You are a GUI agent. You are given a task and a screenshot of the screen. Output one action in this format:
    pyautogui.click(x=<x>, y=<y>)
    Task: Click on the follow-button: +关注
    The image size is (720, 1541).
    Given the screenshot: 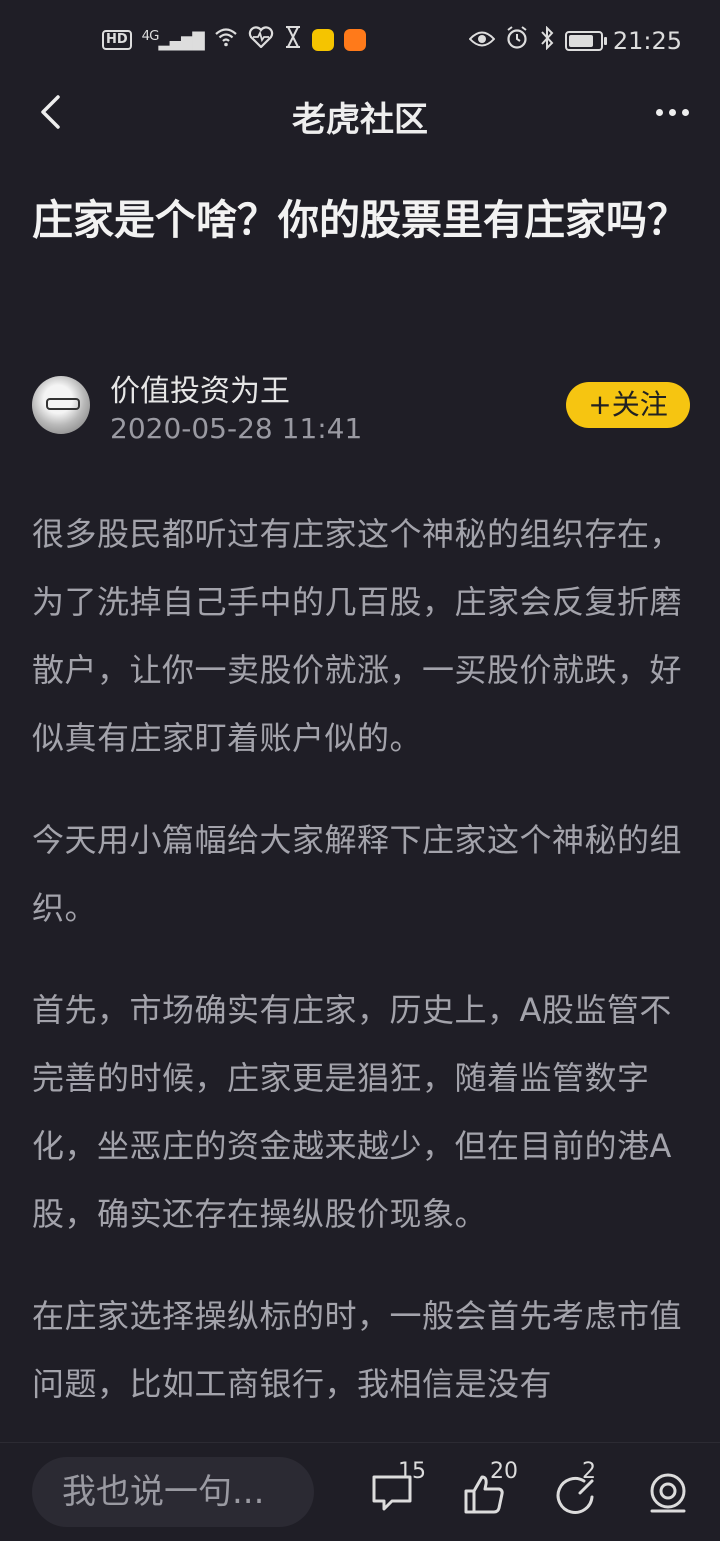 What is the action you would take?
    pyautogui.click(x=628, y=405)
    